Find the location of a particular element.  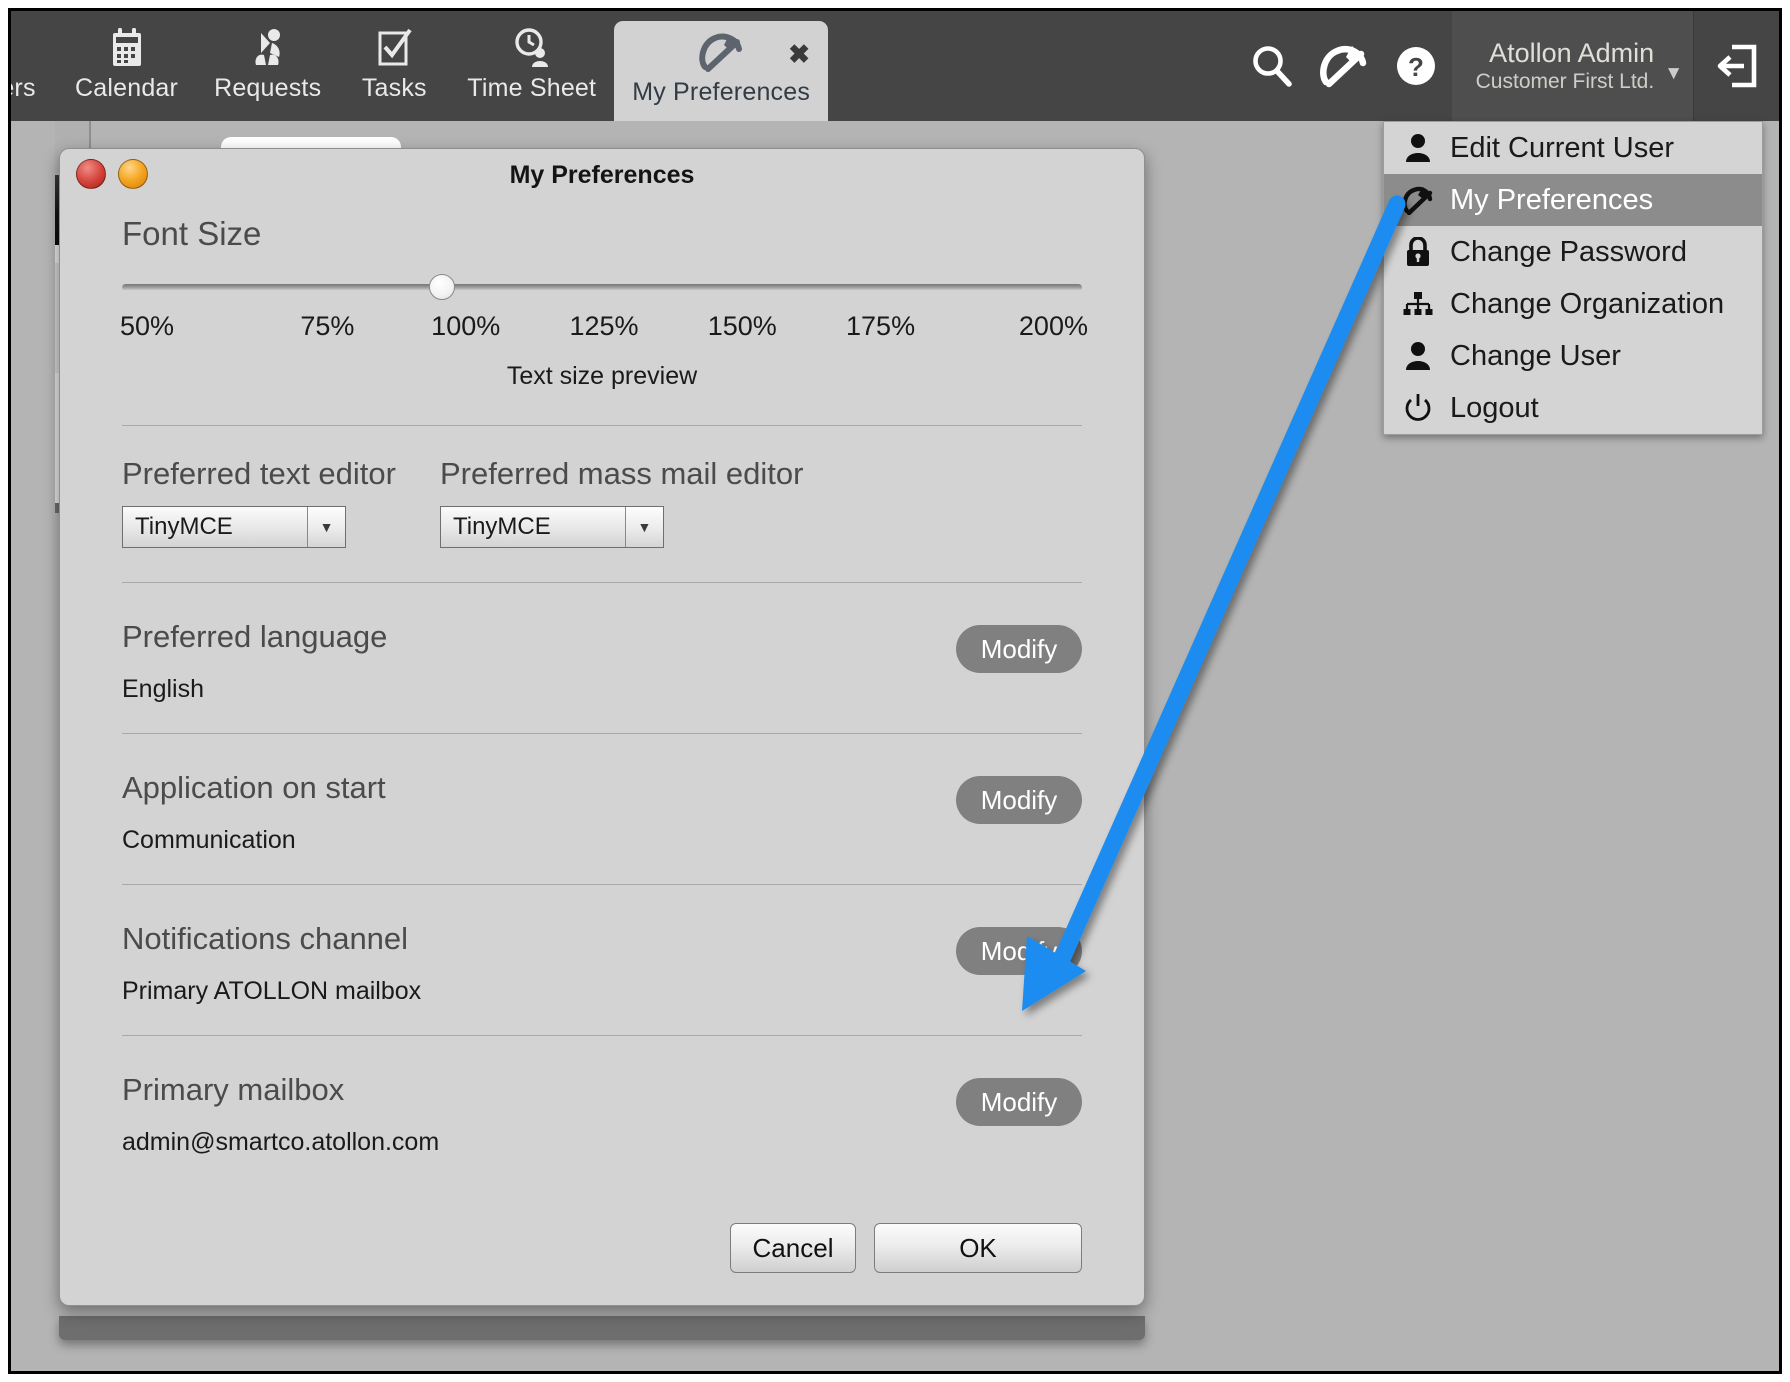

dialog-footer: Cancel OK is located at coordinates (586, 1248).